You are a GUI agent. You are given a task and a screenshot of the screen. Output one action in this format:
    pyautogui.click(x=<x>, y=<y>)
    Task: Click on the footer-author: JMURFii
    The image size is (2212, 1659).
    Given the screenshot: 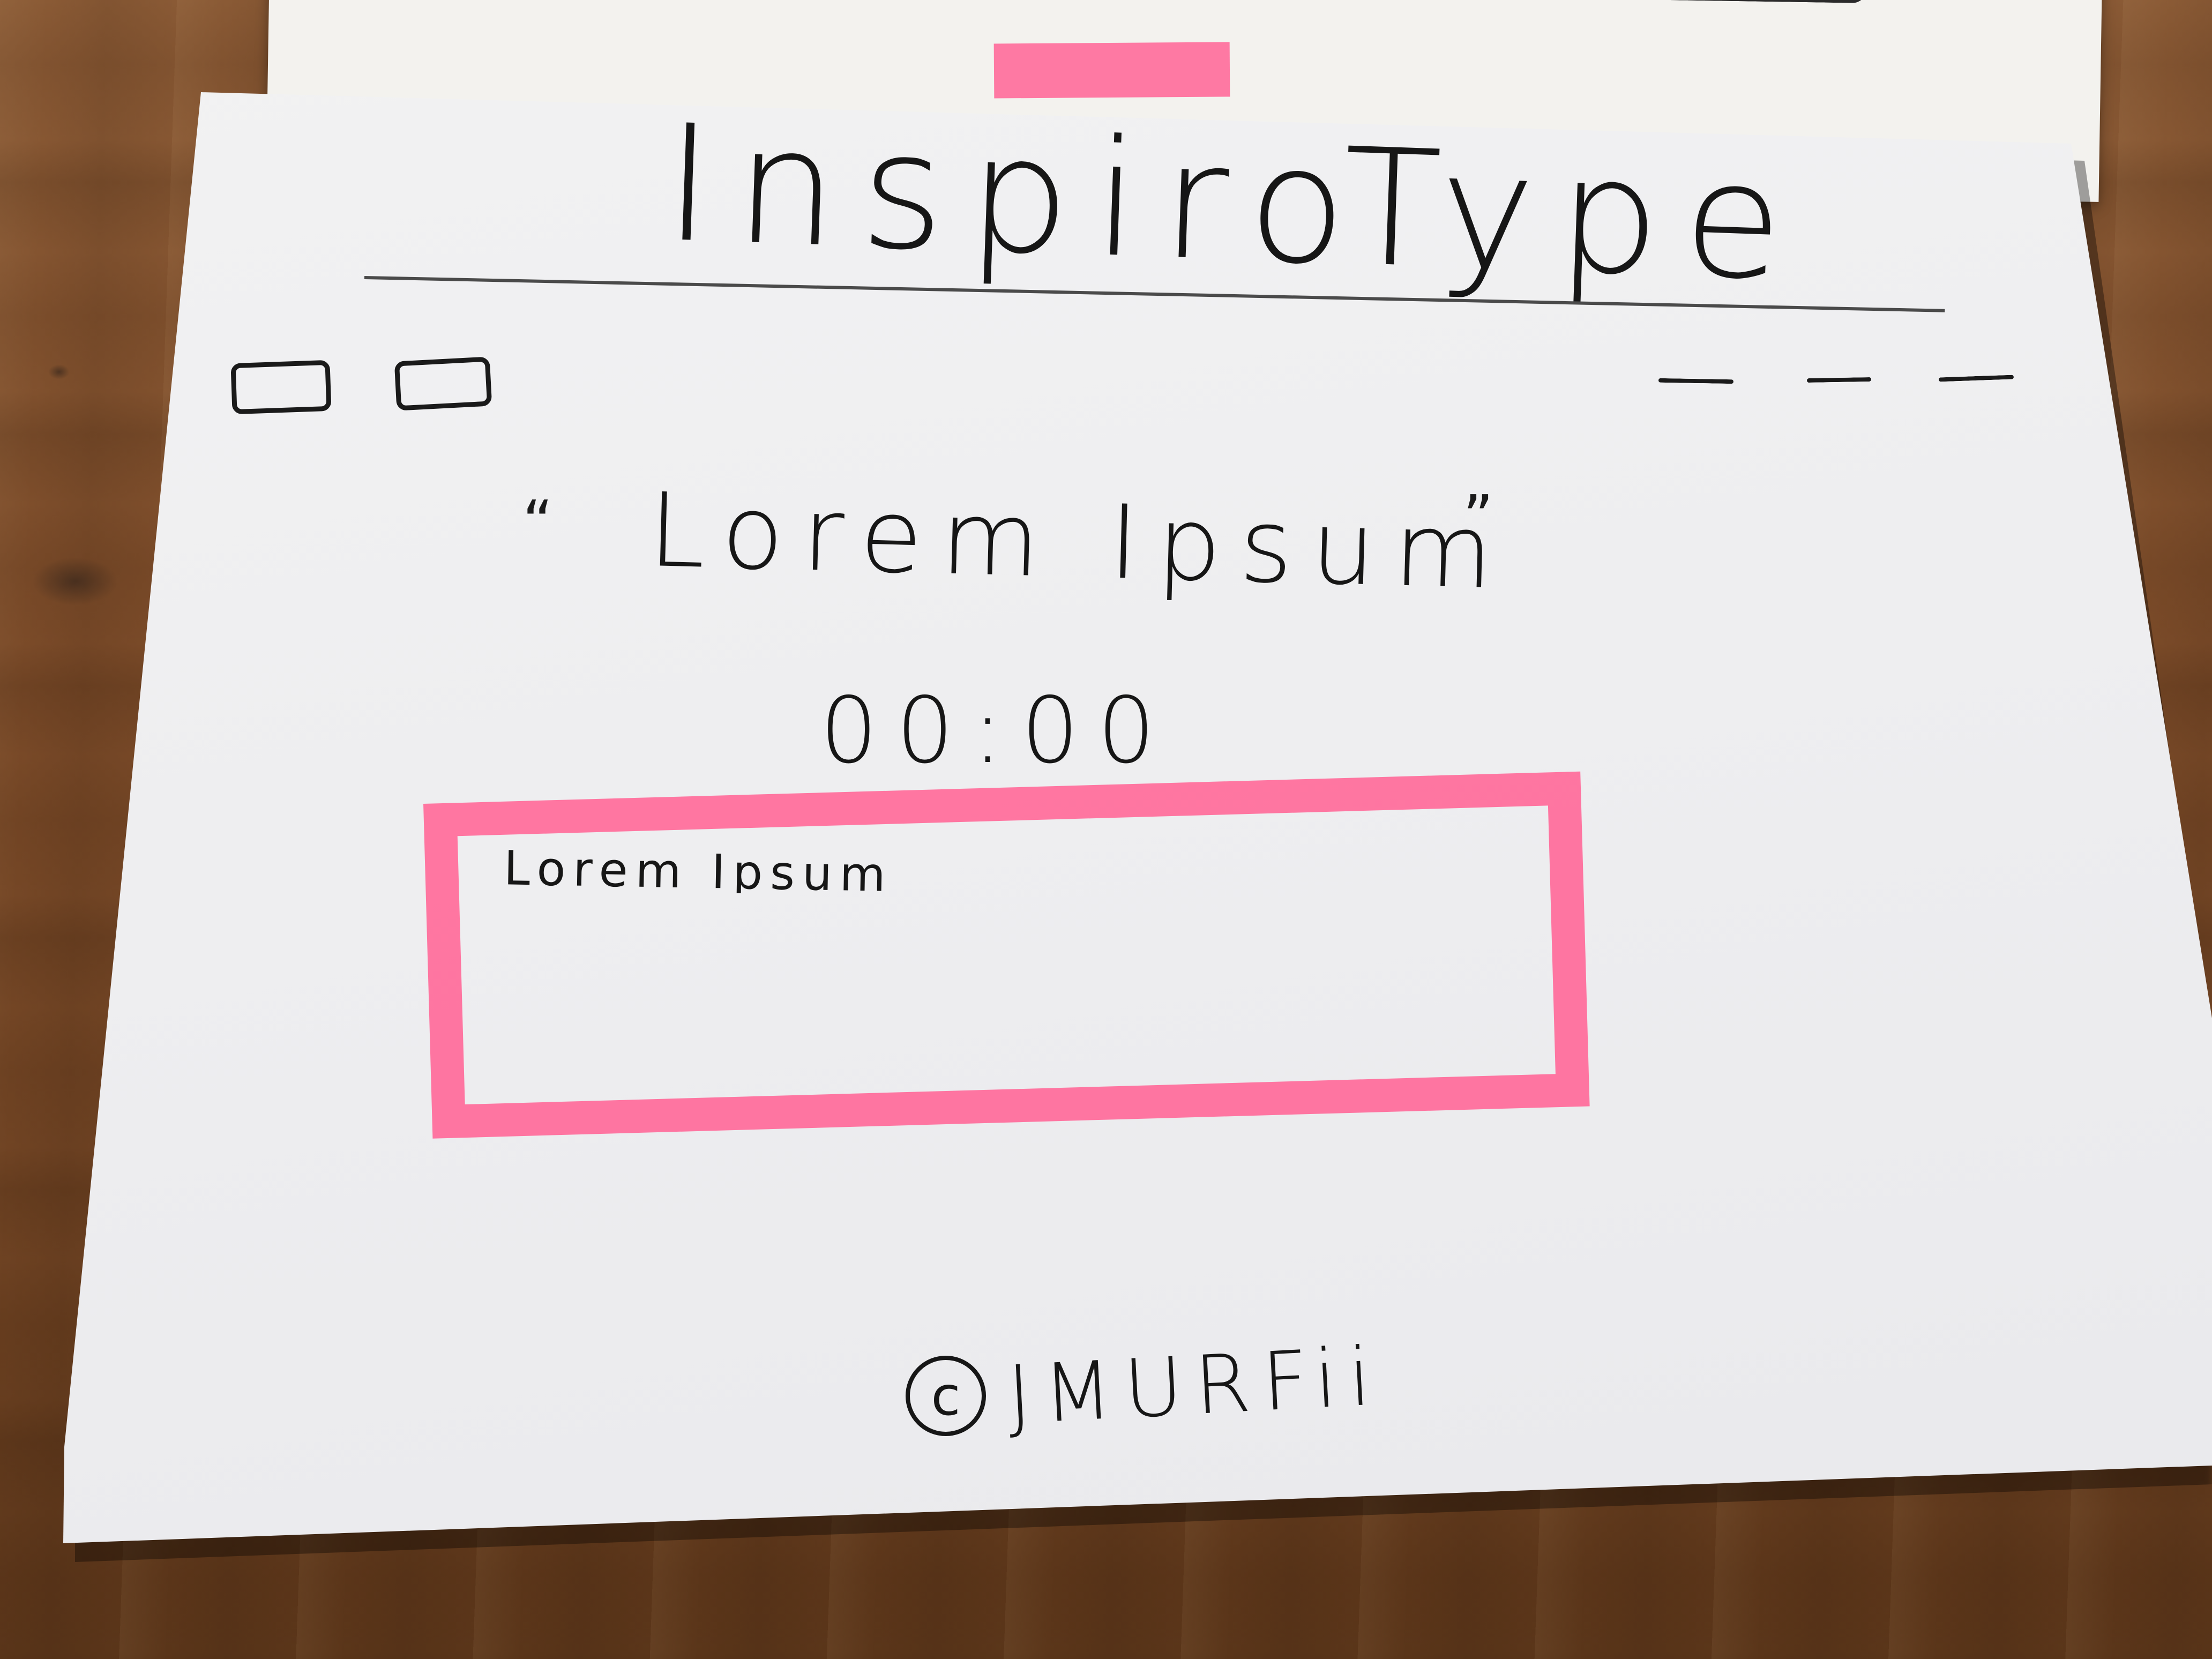 What is the action you would take?
    pyautogui.click(x=1195, y=1386)
    